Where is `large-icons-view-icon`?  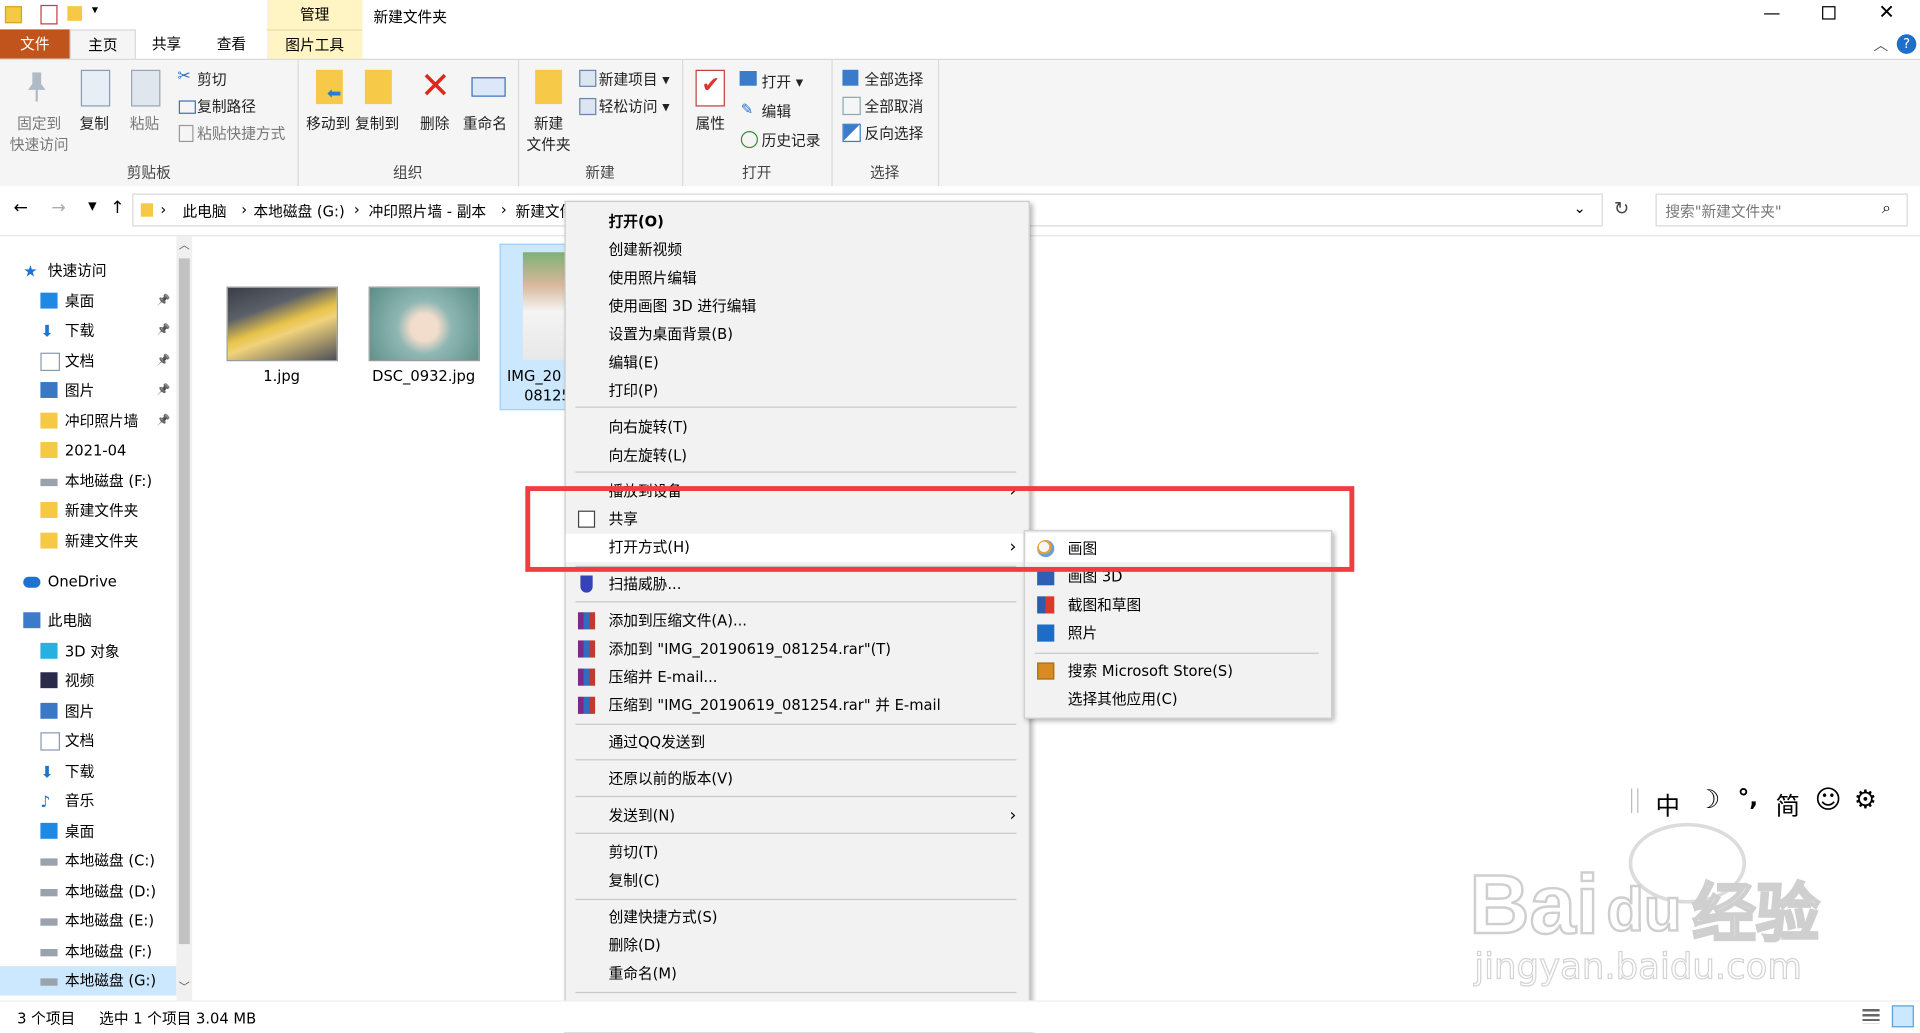
large-icons-view-icon is located at coordinates (1902, 1016).